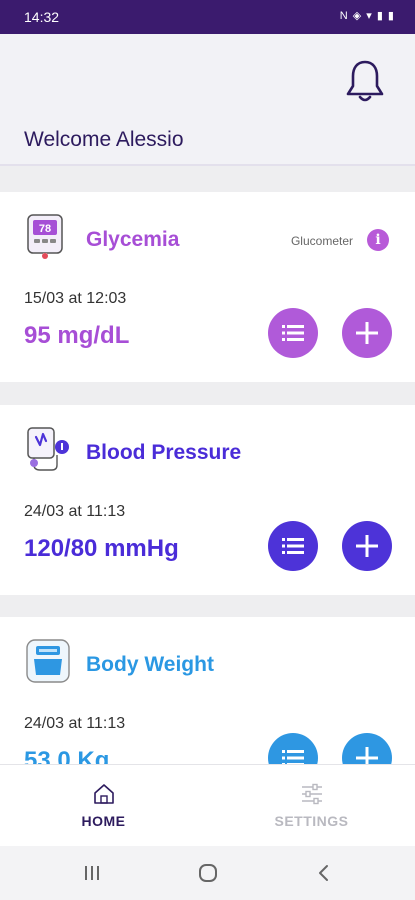  Describe the element at coordinates (367, 16) in the screenshot. I see `status-icons: N ◈ ▾ ▮ ▮` at that location.